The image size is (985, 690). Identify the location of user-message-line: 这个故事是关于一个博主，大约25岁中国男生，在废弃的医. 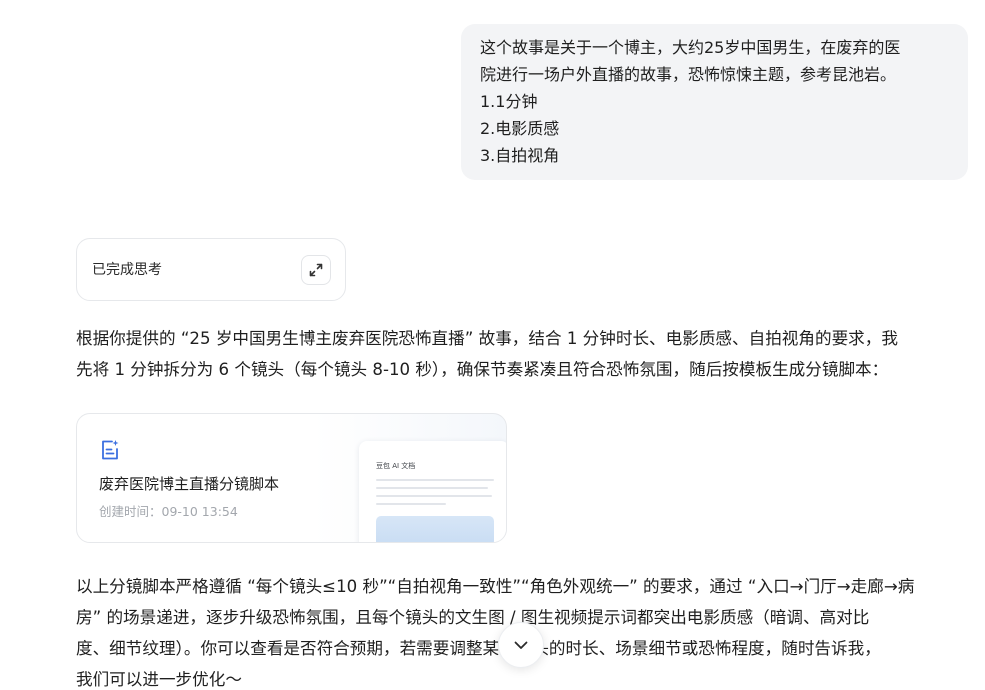
(690, 47).